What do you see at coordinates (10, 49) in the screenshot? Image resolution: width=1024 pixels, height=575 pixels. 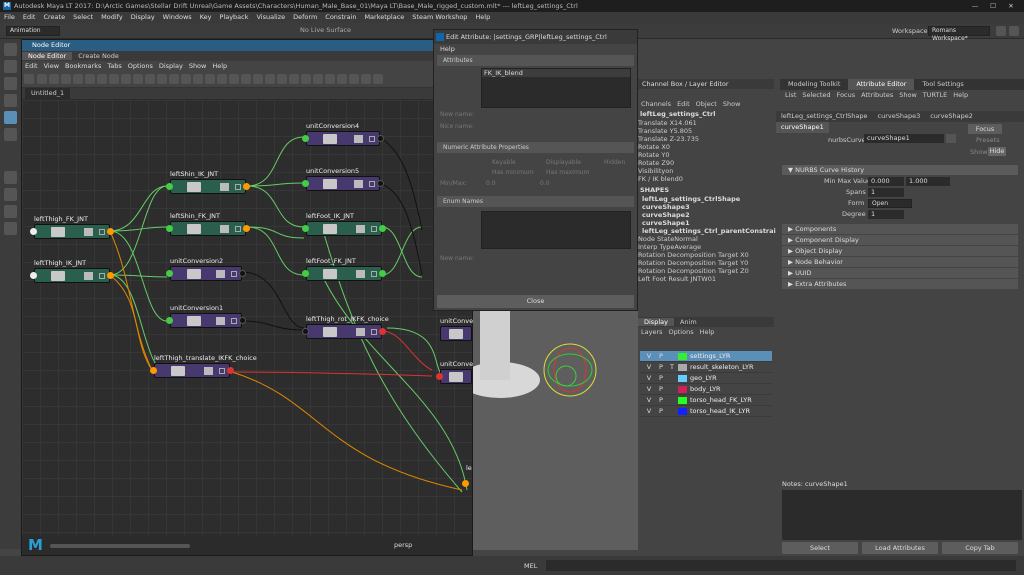 I see `select-tool-icon` at bounding box center [10, 49].